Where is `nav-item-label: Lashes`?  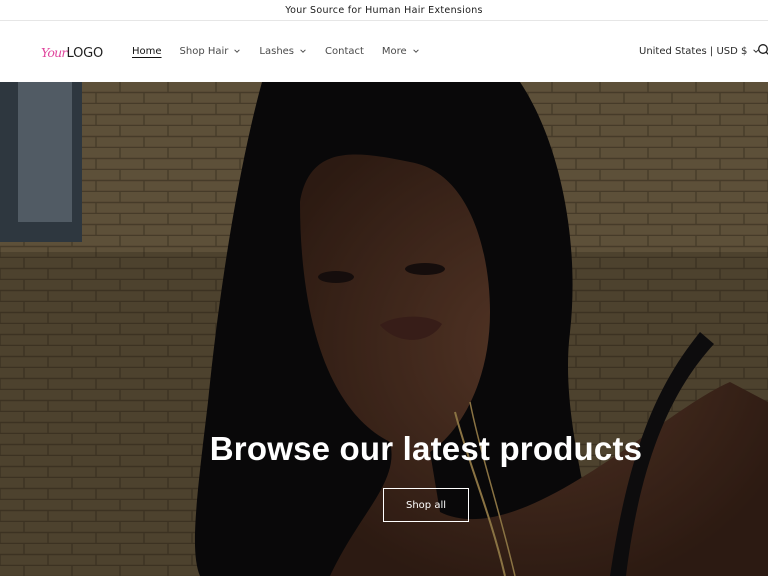
nav-item-label: Lashes is located at coordinates (277, 51).